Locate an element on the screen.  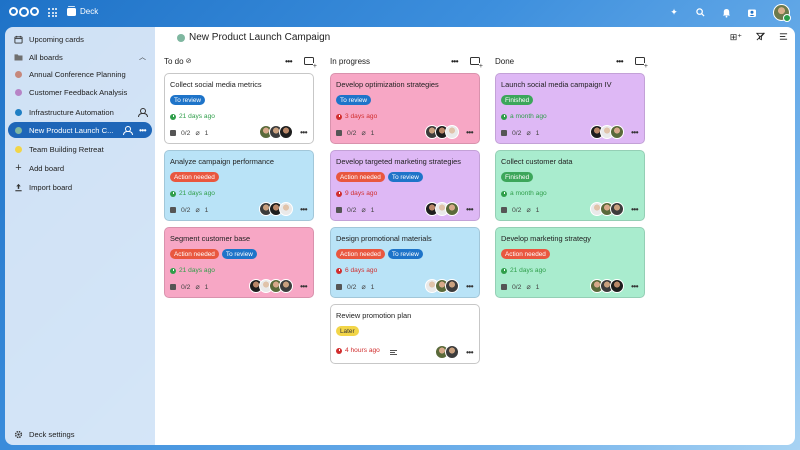
column-title-text: In progress is located at coordinates (350, 61).